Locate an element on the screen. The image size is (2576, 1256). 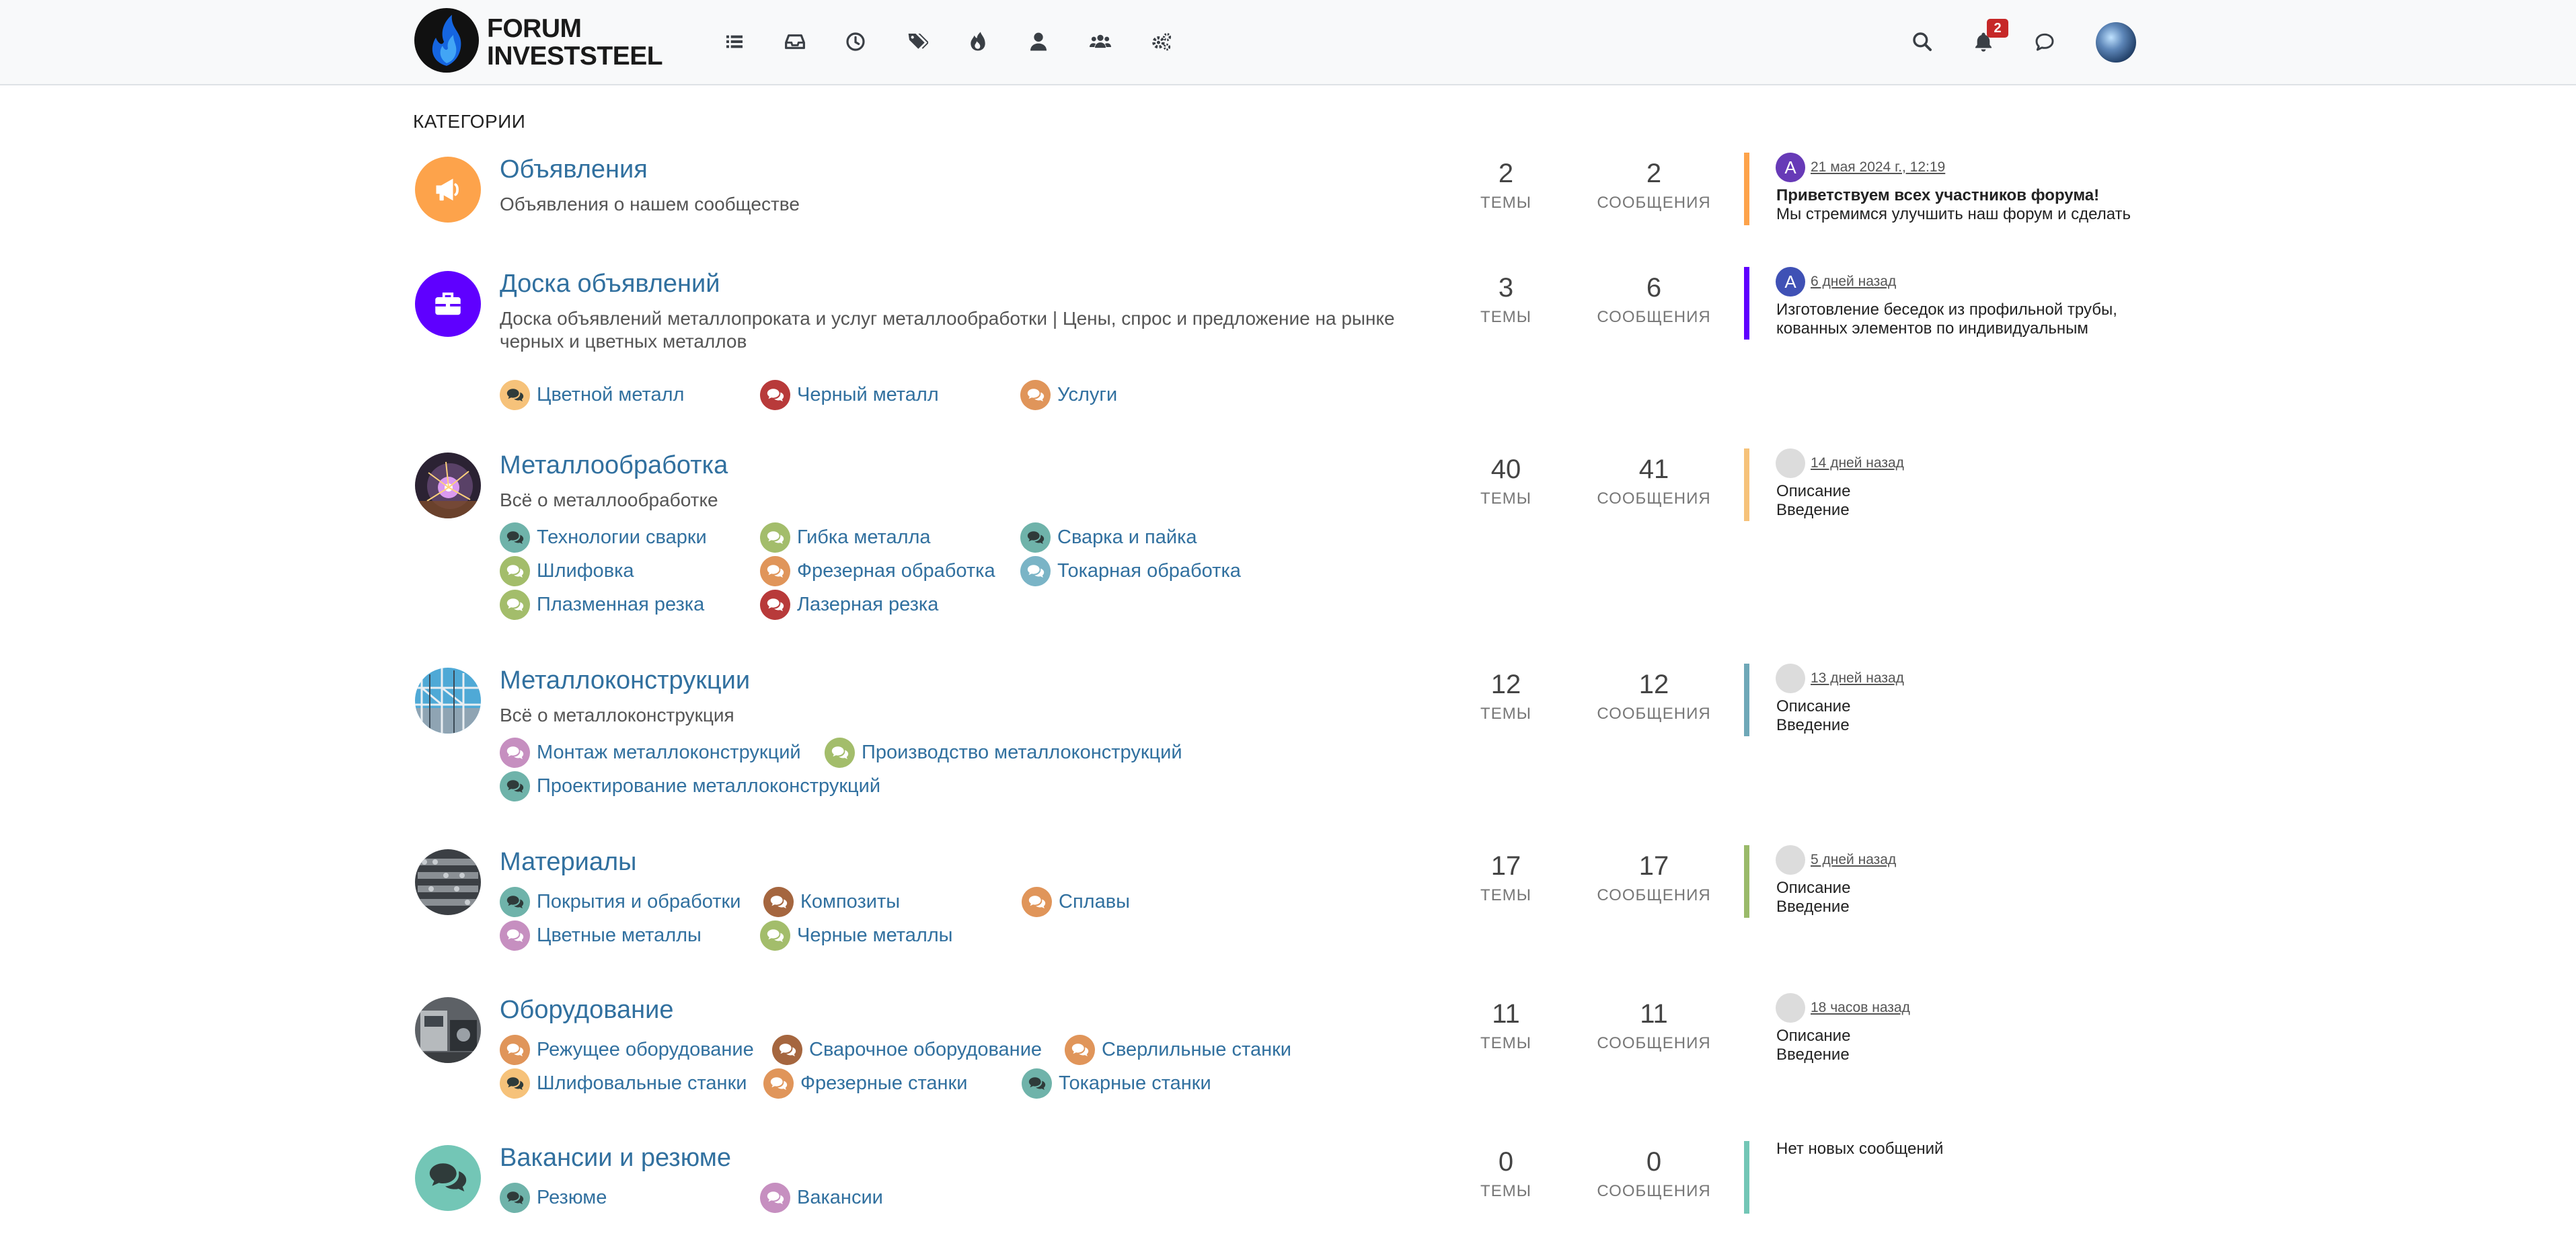
subcategory-label: Покрытия и обработки is located at coordinates (639, 901).